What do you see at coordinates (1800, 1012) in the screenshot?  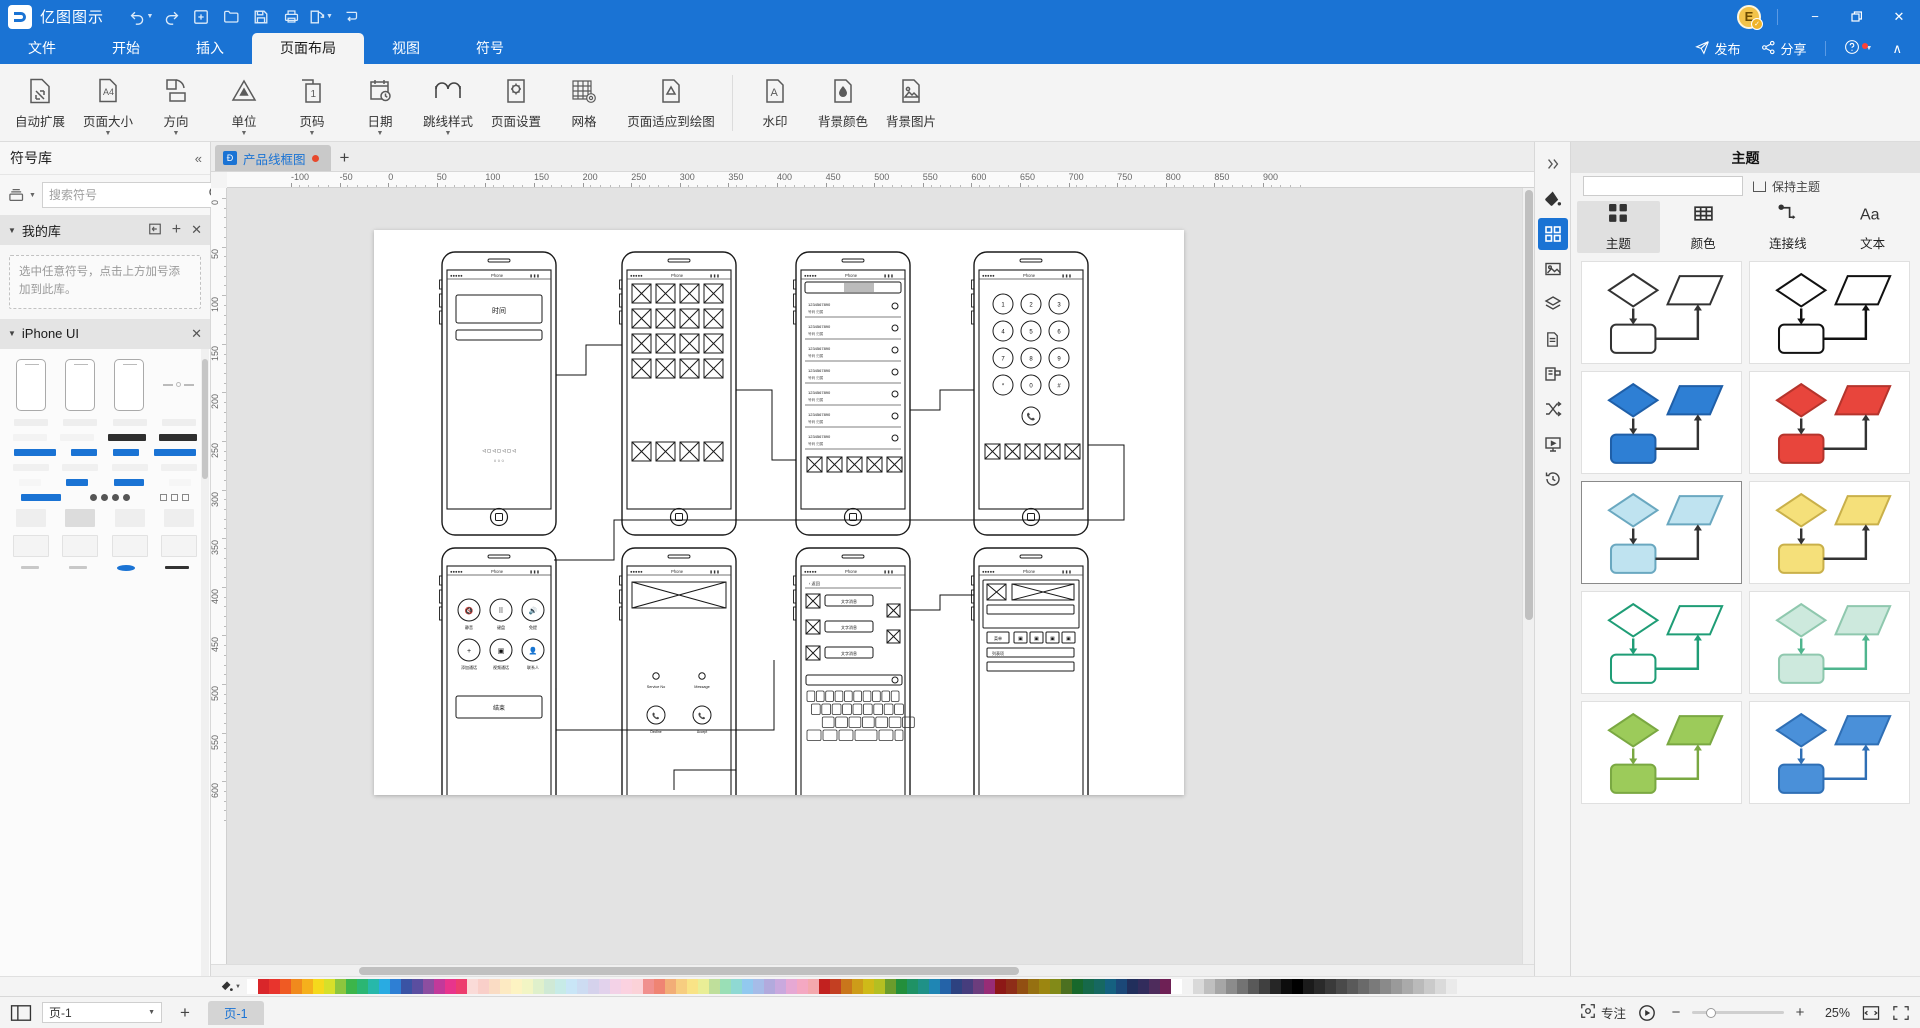 I see `zoom-in-button: +` at bounding box center [1800, 1012].